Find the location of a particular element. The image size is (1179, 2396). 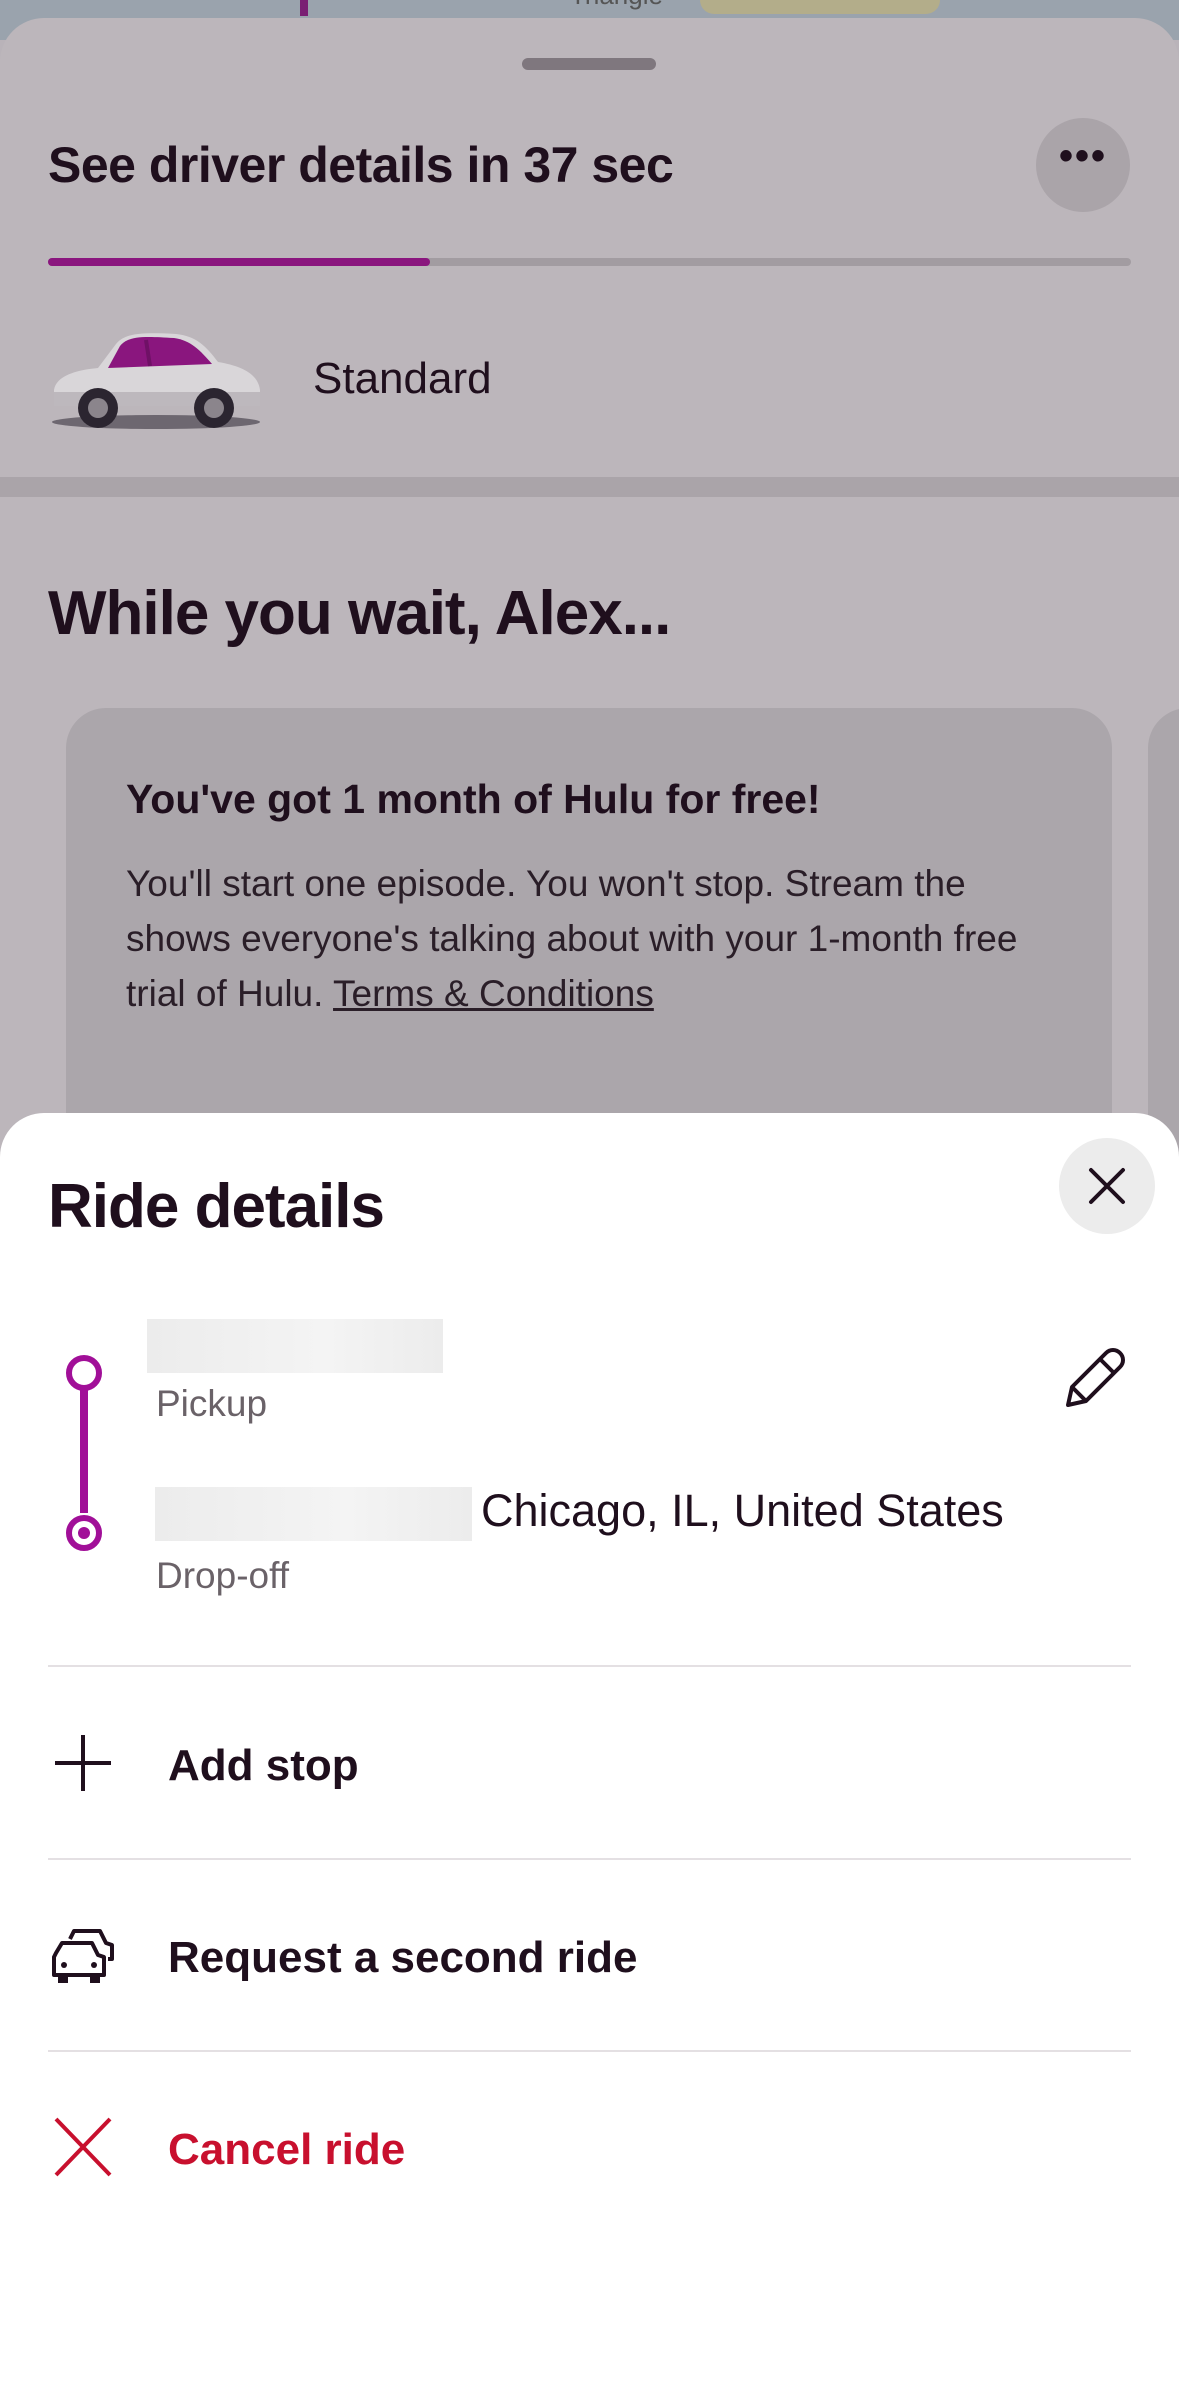

progress-fill is located at coordinates (239, 262).